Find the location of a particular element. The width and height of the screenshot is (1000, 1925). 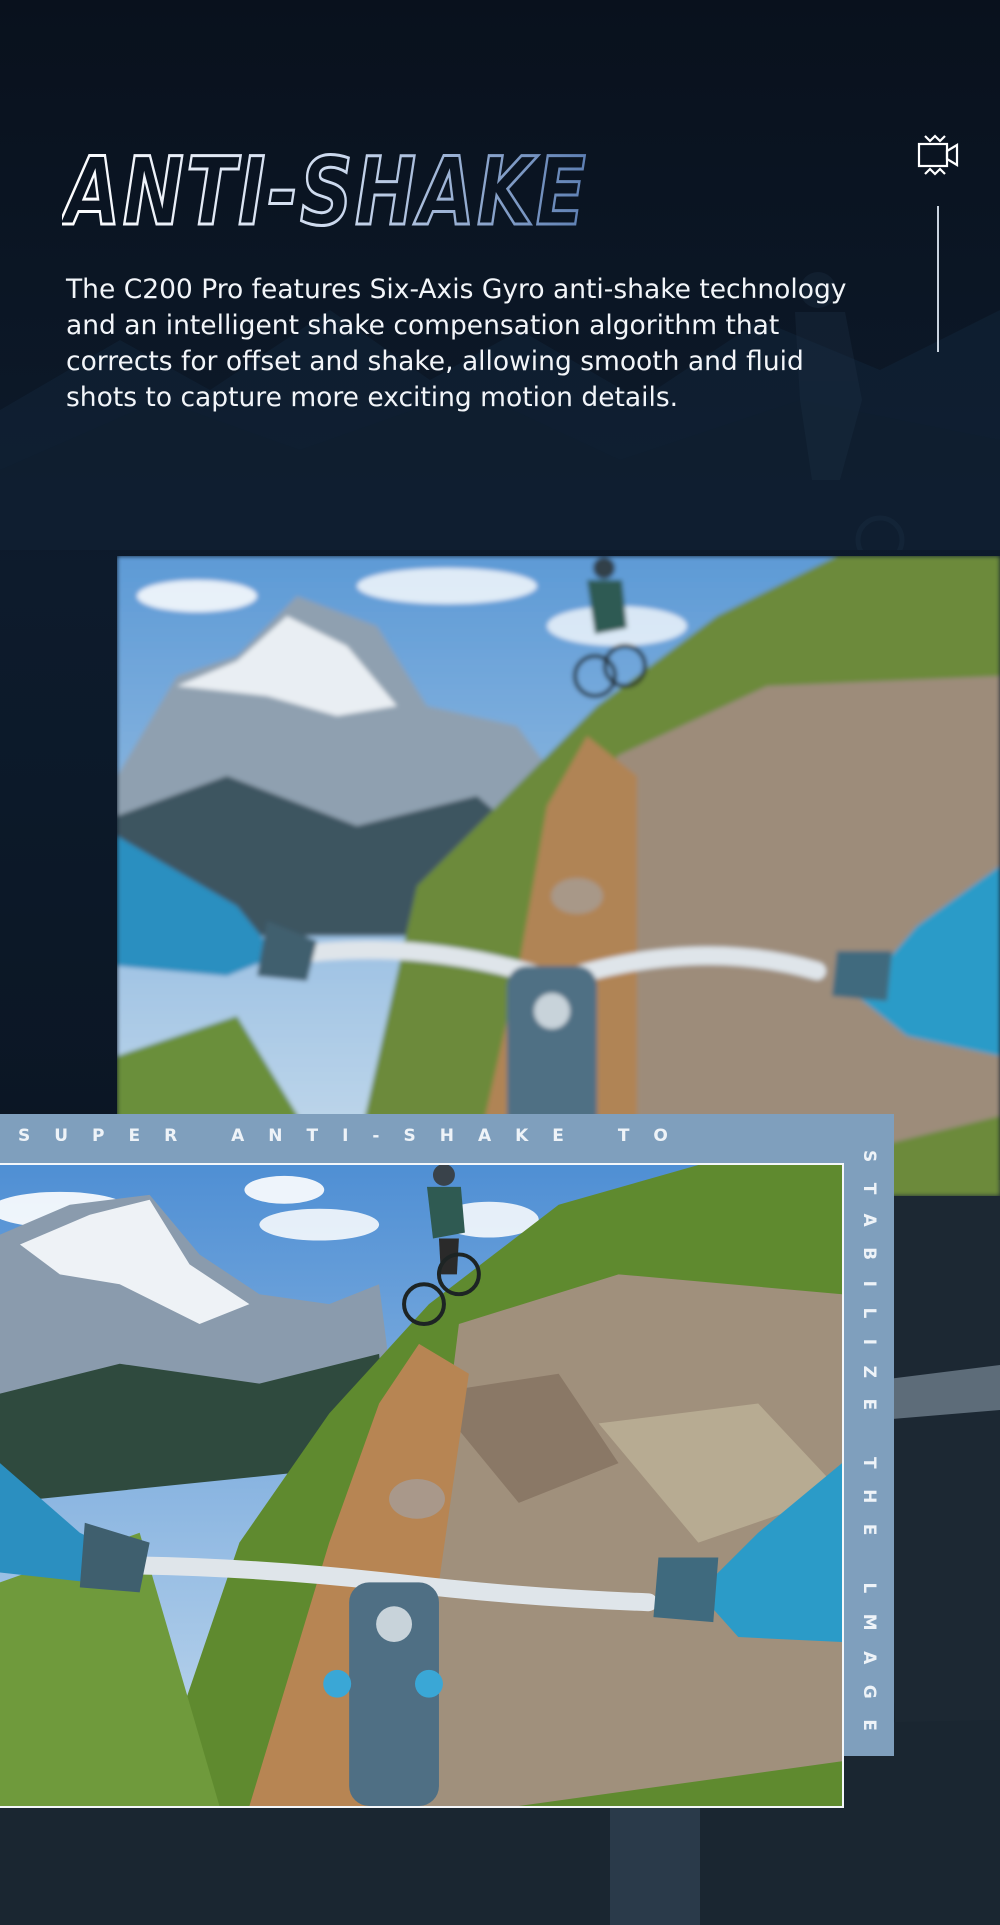

vertical-divider is located at coordinates (938, 279).